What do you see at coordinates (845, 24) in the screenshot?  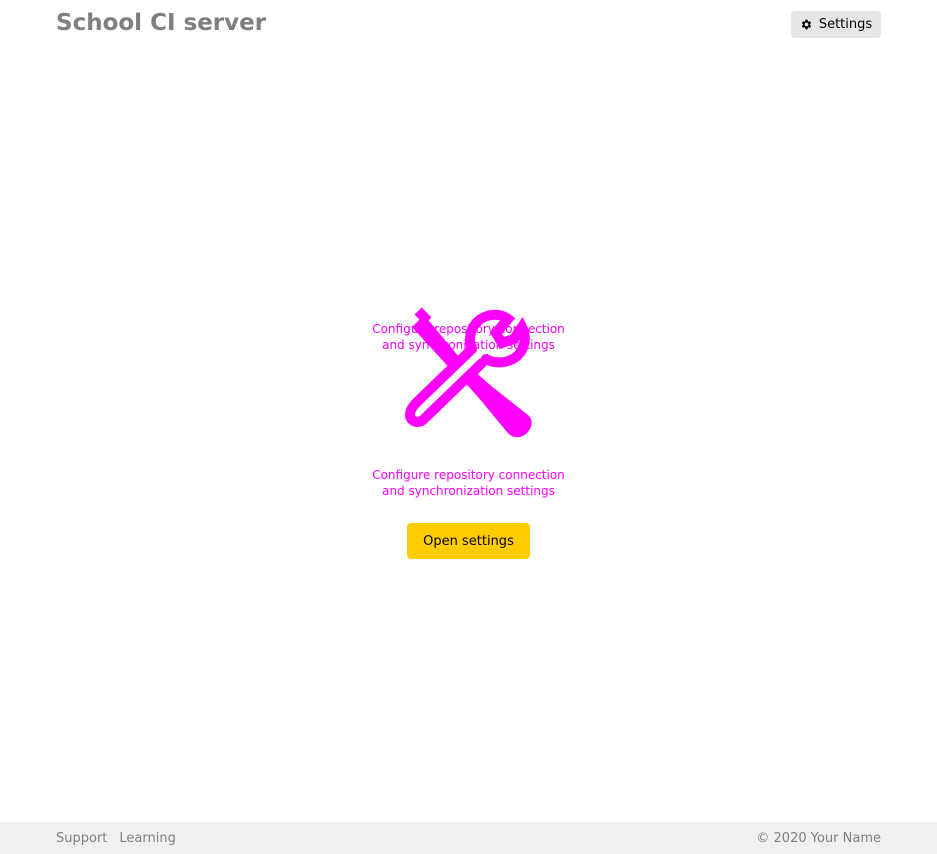 I see `settings-button-label: Settings` at bounding box center [845, 24].